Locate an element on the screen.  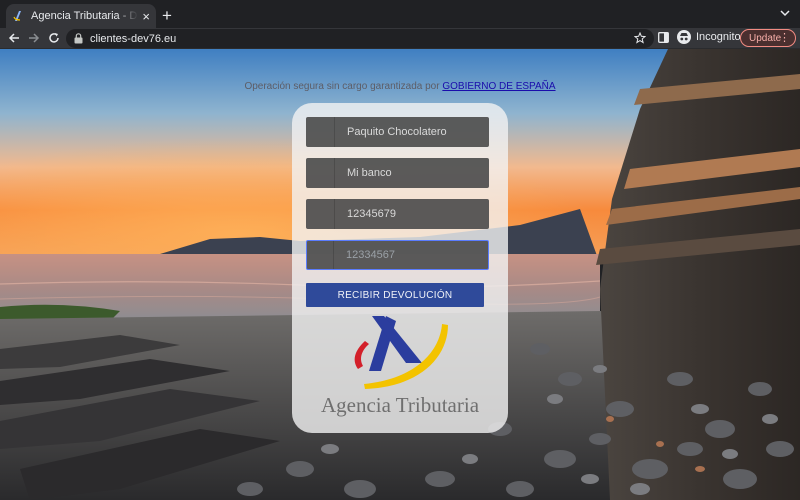
name-field is located at coordinates (397, 132).